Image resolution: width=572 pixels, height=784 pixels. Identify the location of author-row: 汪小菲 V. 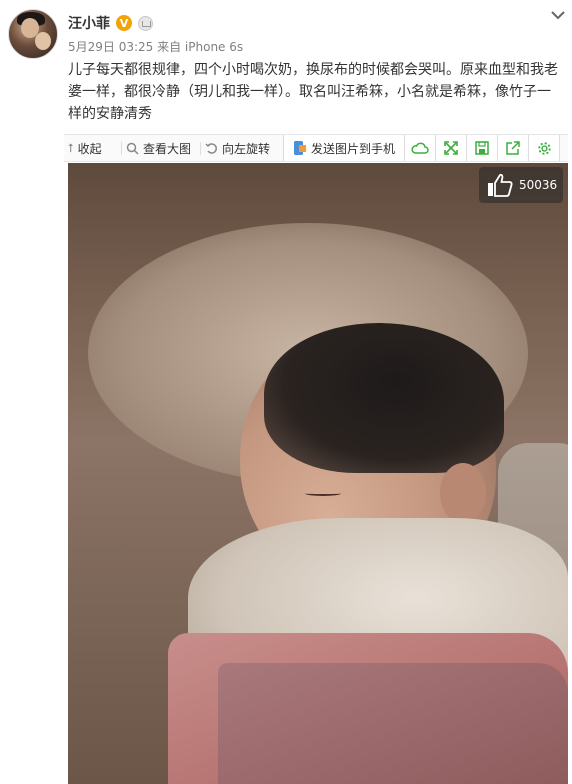
(110, 23).